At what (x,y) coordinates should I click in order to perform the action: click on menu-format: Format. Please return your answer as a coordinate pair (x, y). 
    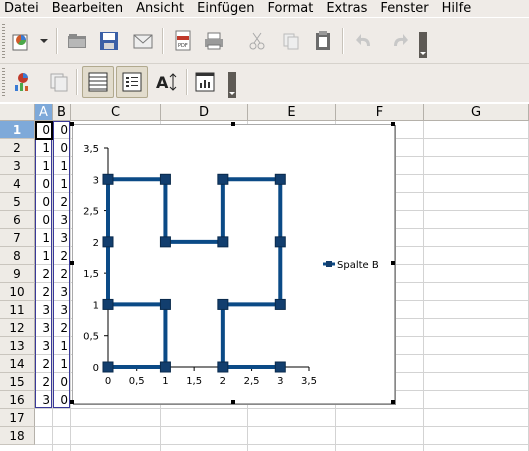
    Looking at the image, I should click on (290, 8).